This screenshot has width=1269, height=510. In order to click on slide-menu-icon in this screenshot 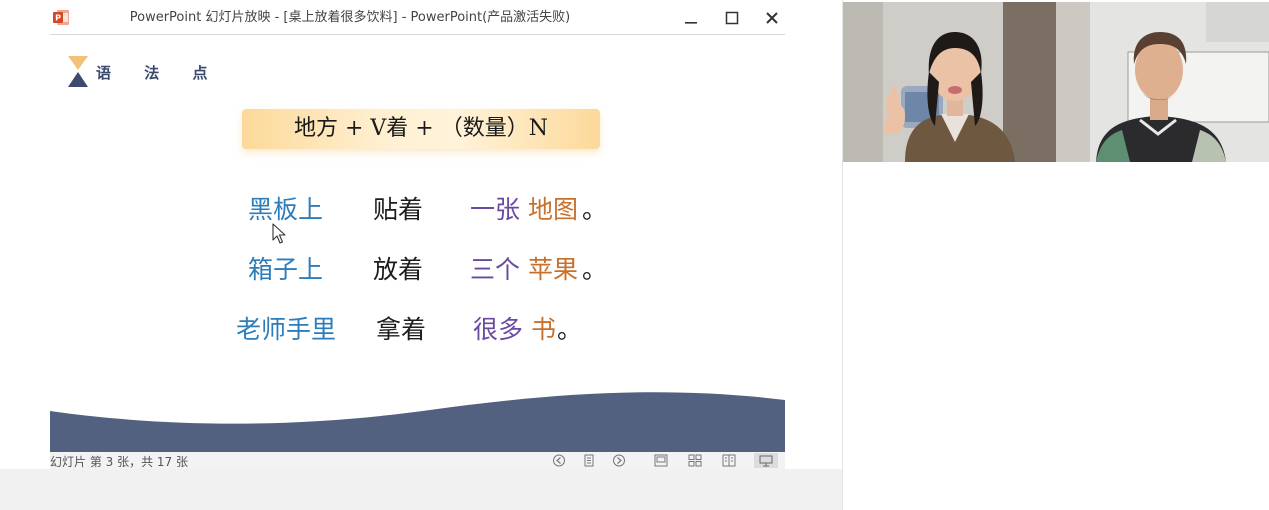, I will do `click(589, 460)`.